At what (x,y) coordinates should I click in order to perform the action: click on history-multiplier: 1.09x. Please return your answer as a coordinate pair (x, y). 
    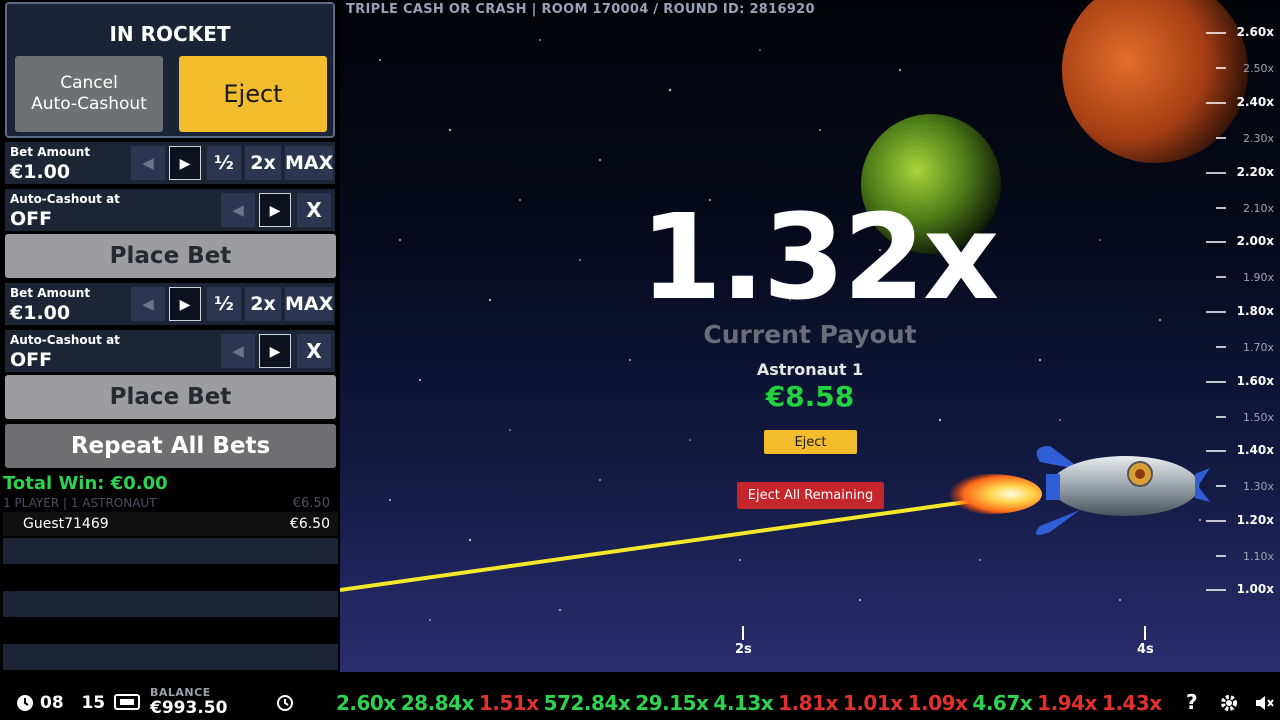
    Looking at the image, I should click on (937, 703).